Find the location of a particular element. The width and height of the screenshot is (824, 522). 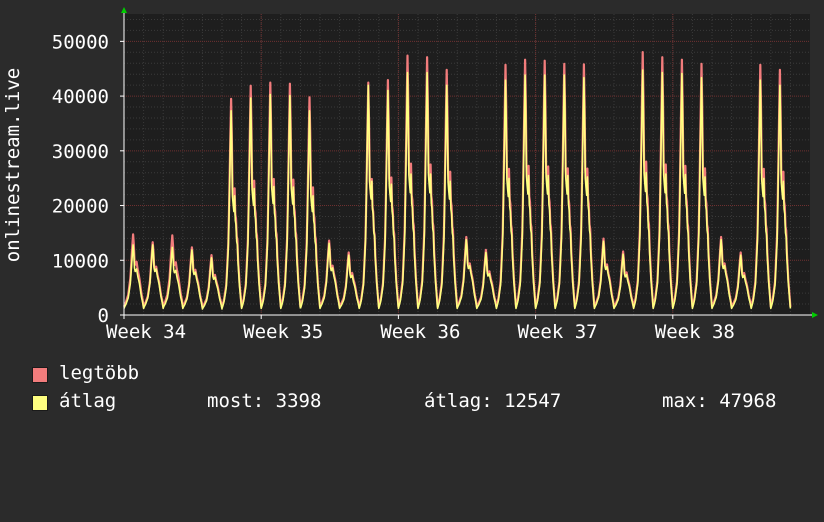

y-ticks: 01000020000300004000050000 is located at coordinates (88, 179).